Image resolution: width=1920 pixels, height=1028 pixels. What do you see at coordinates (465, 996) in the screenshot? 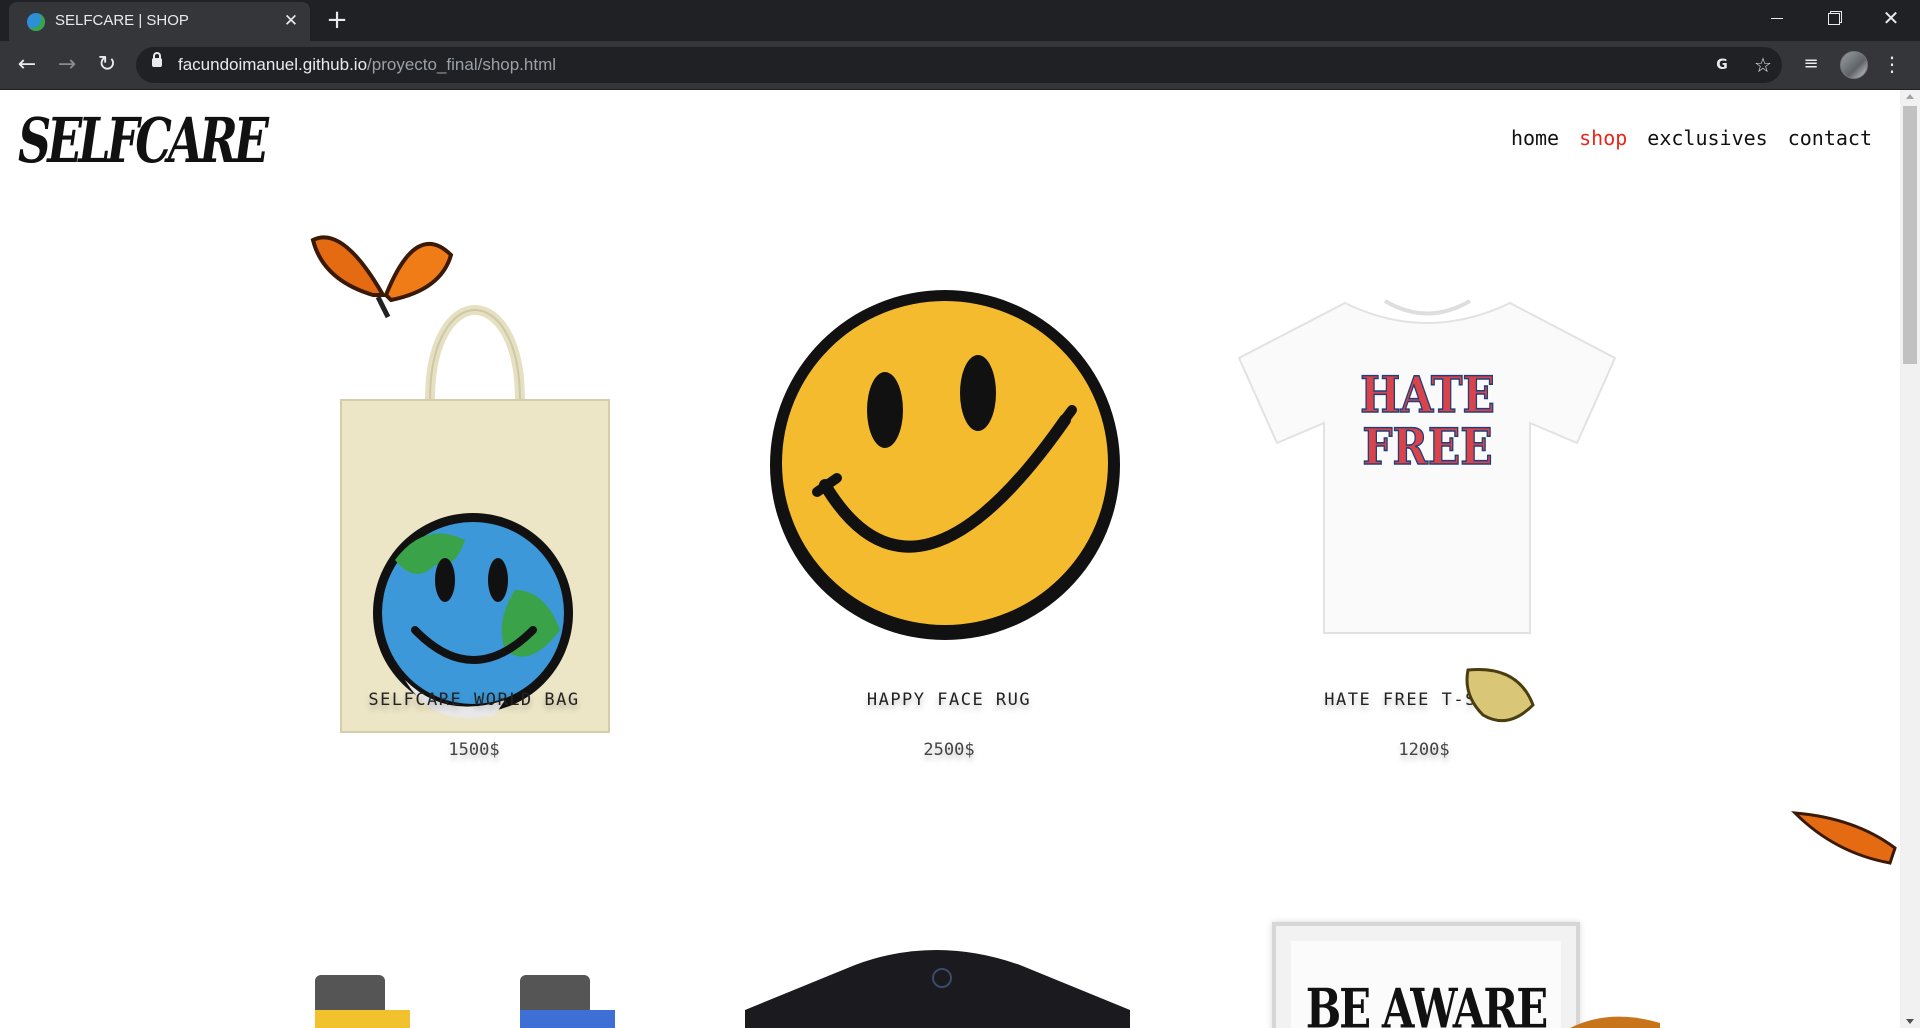
I see `product-image-lighters` at bounding box center [465, 996].